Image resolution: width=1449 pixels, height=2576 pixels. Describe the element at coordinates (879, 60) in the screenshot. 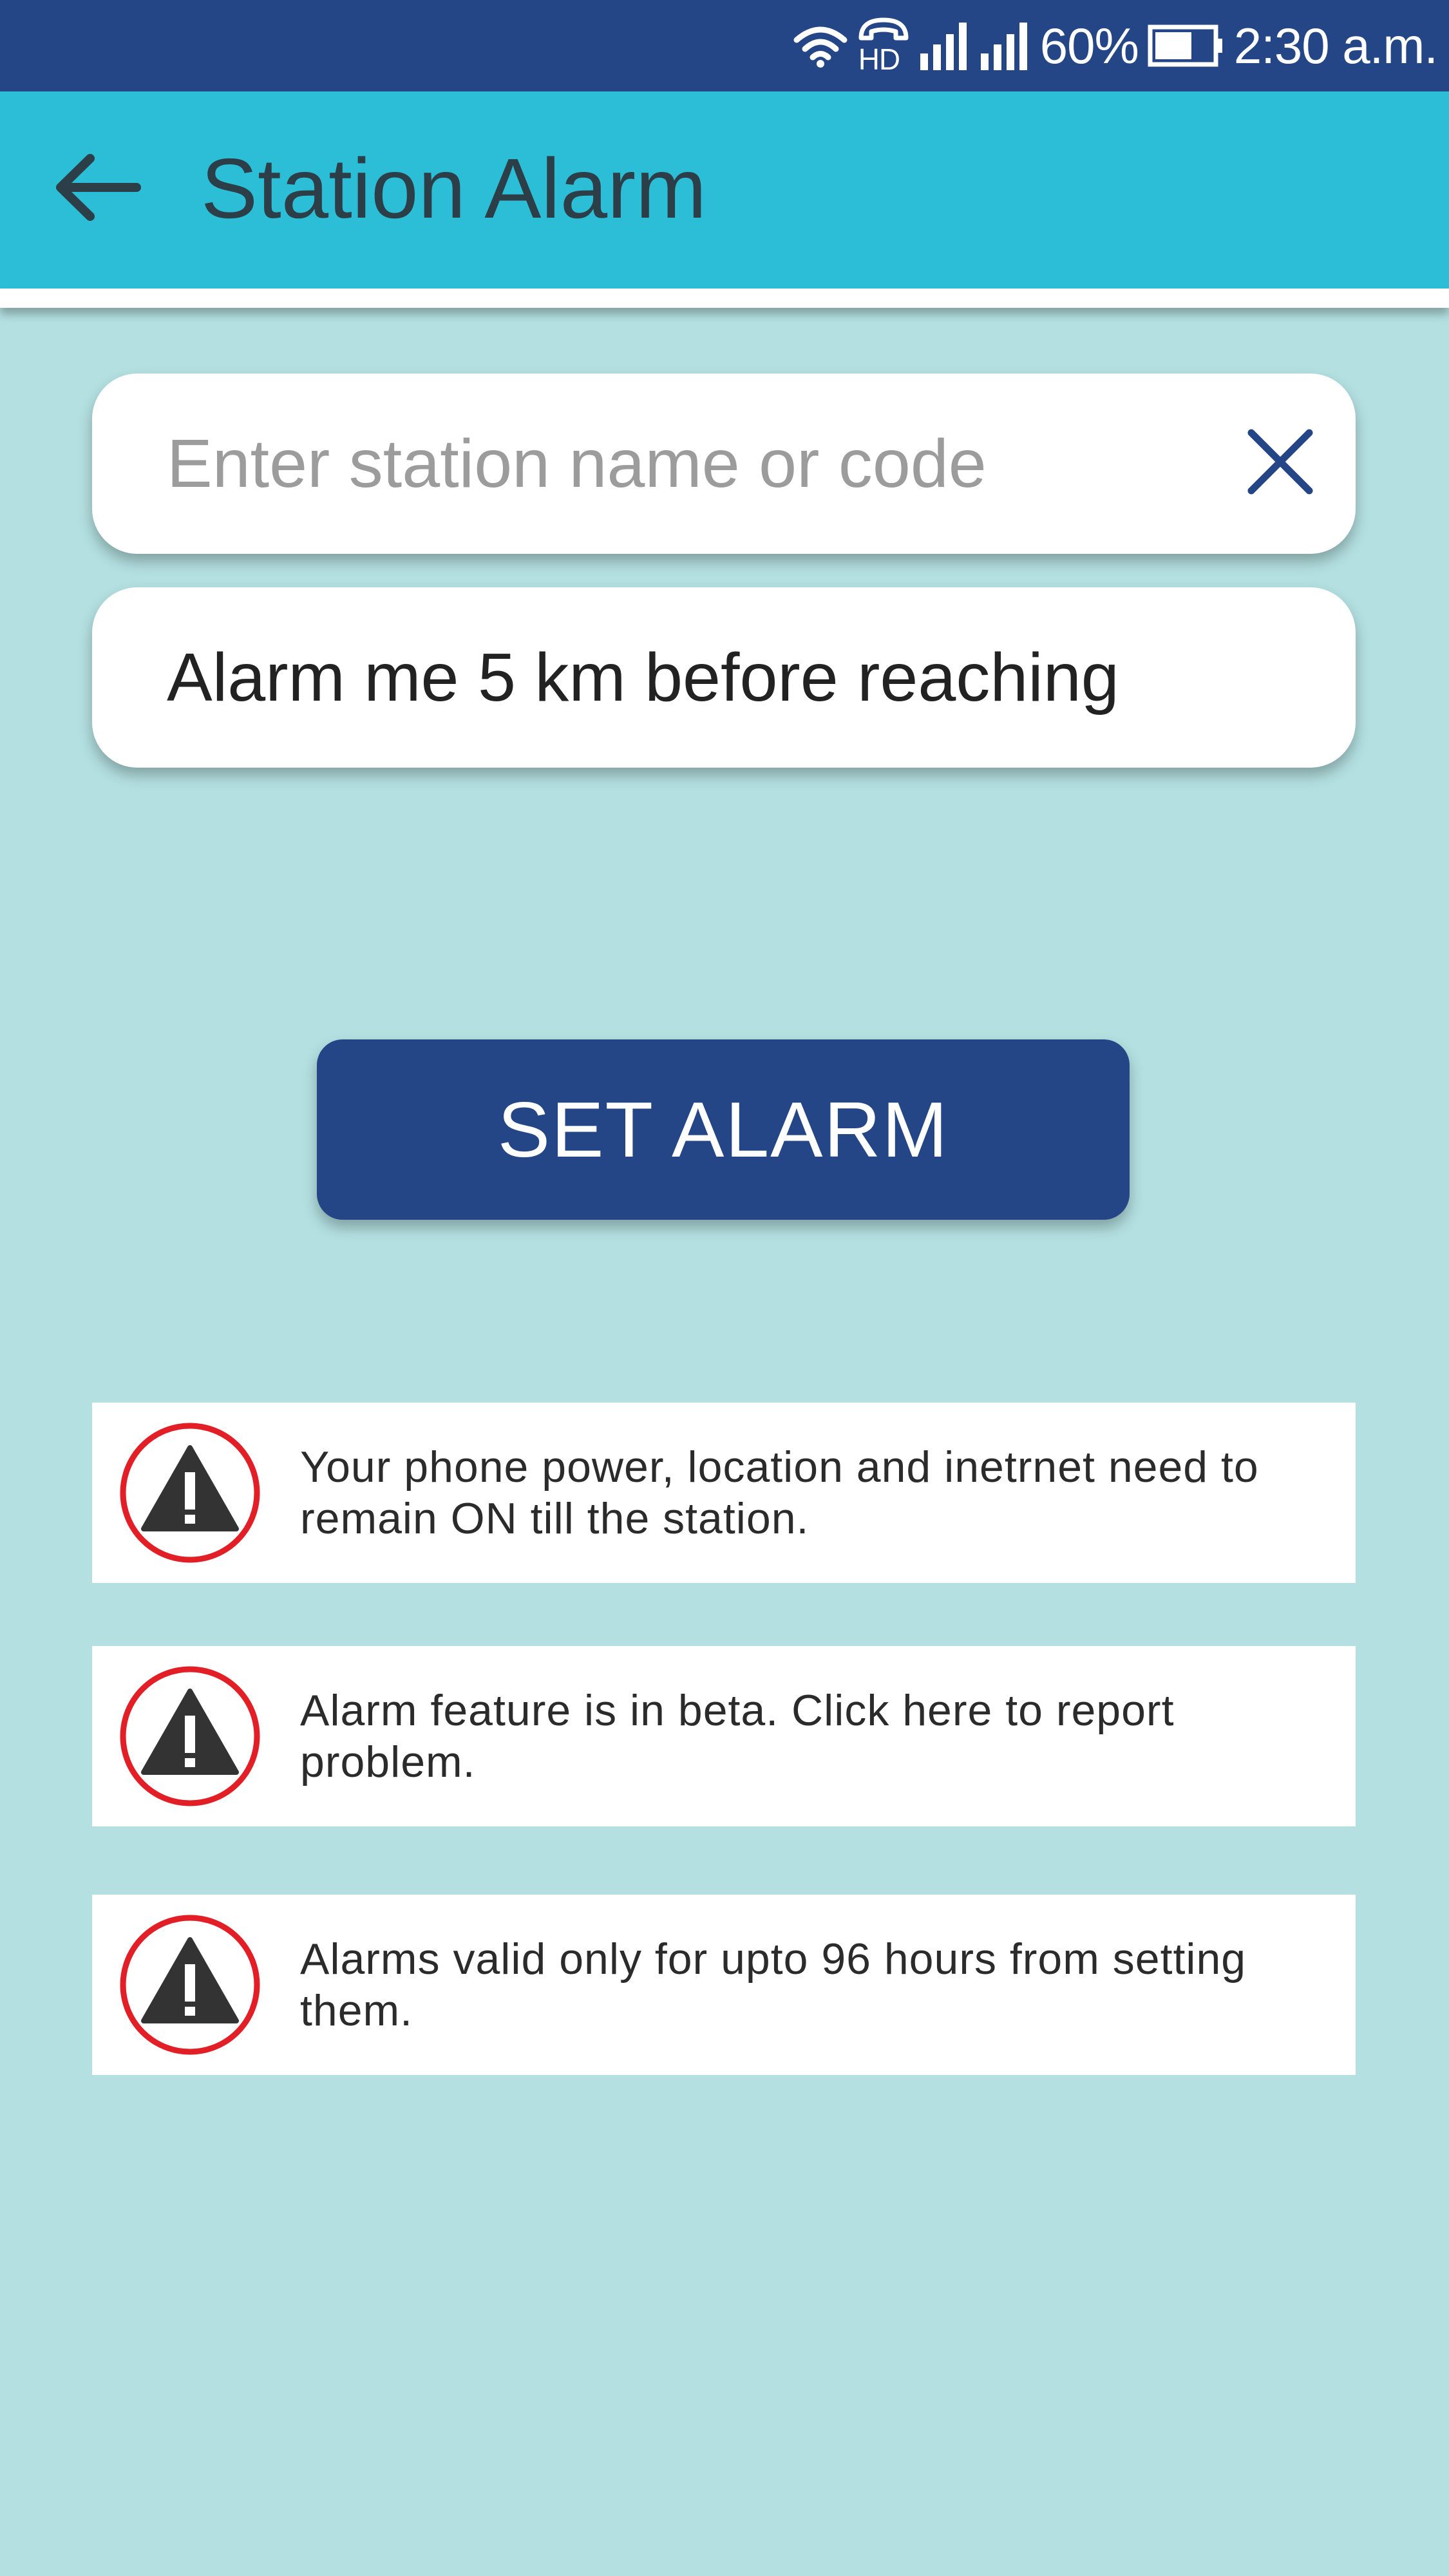

I see `hd-label: HD` at that location.